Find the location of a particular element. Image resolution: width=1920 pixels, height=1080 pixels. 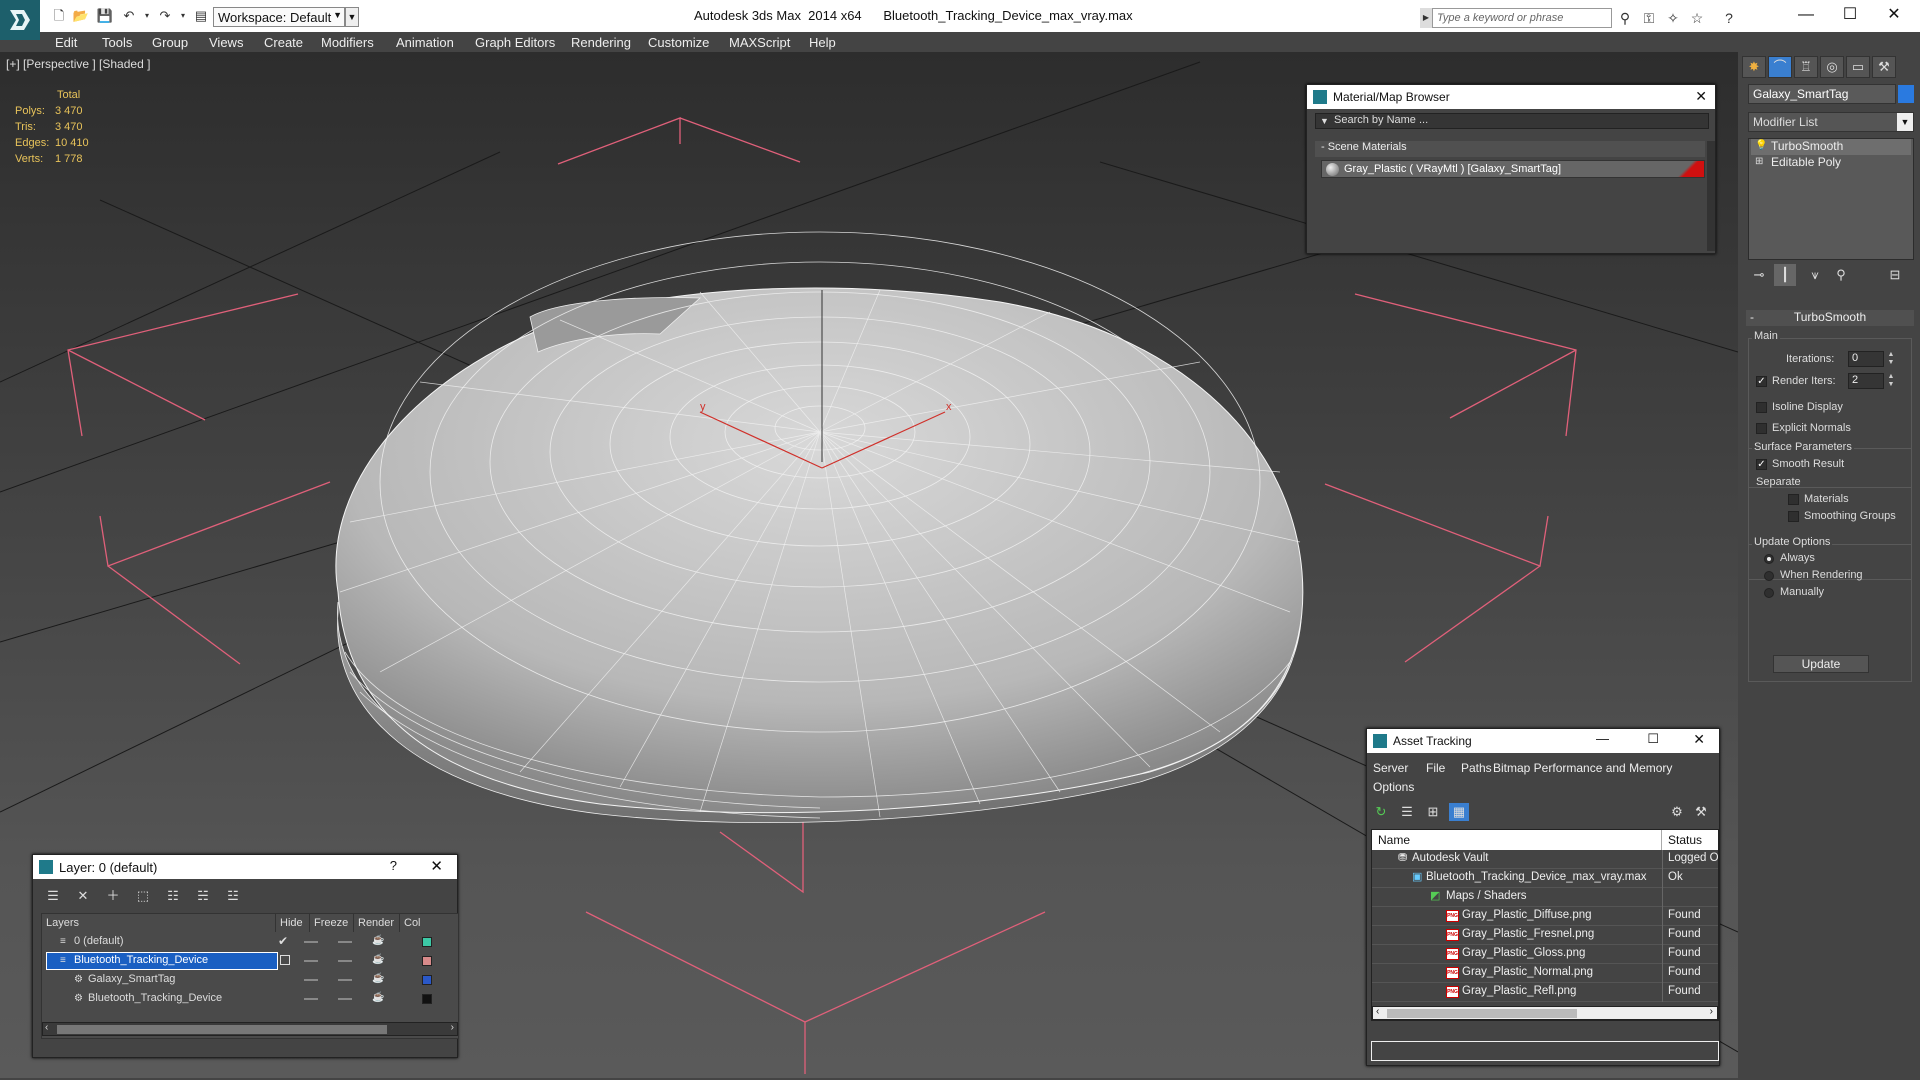

scroll-left-icon: ‹ is located at coordinates (46, 1027).